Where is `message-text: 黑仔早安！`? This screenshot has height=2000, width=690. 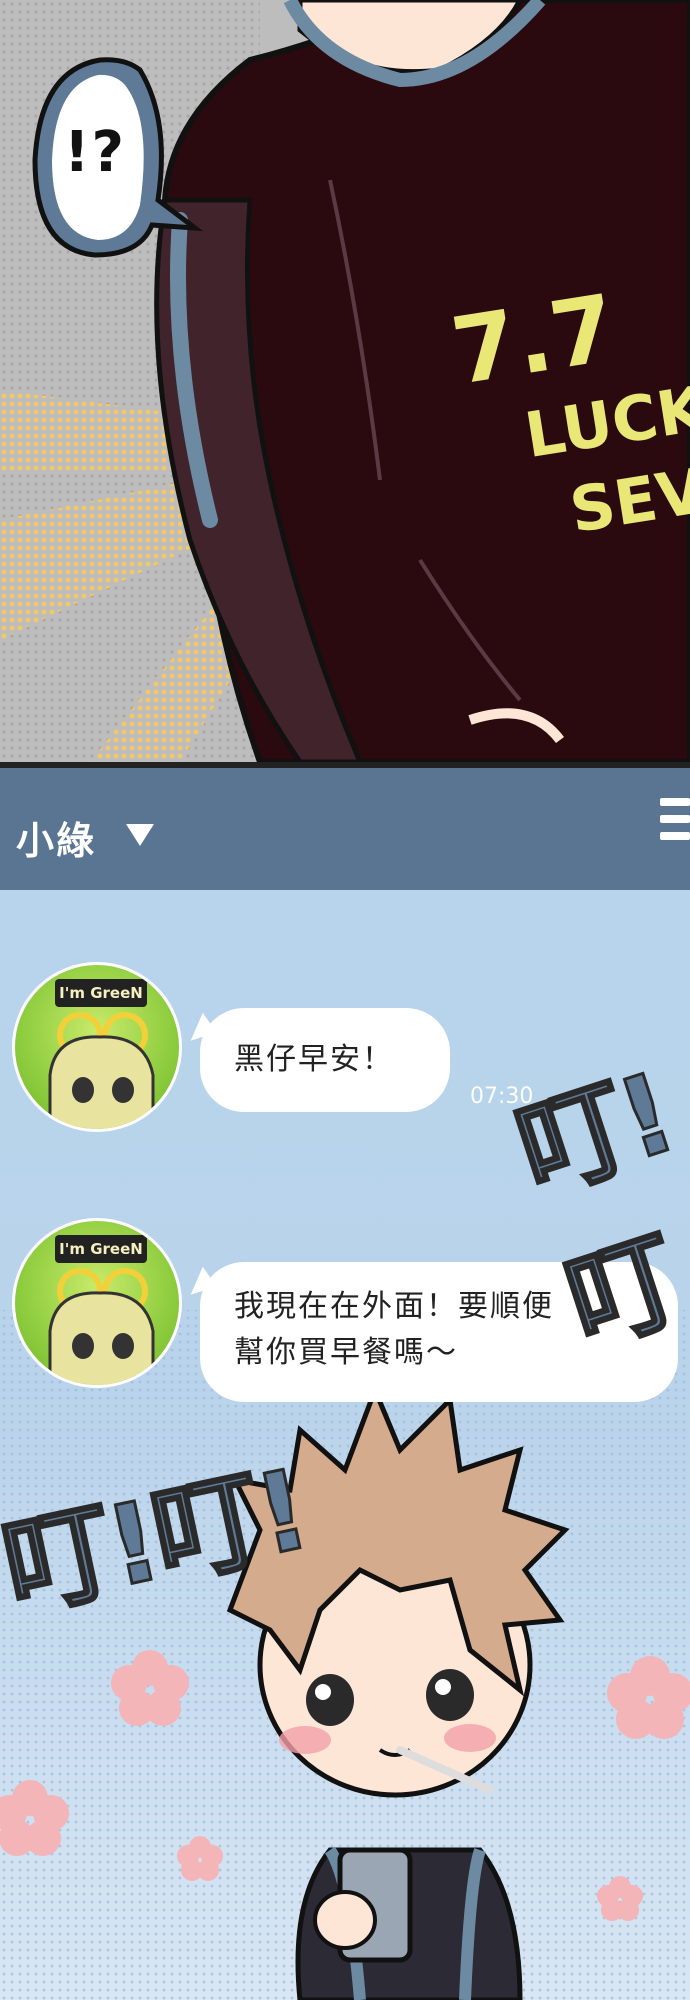 message-text: 黑仔早安！ is located at coordinates (314, 1059).